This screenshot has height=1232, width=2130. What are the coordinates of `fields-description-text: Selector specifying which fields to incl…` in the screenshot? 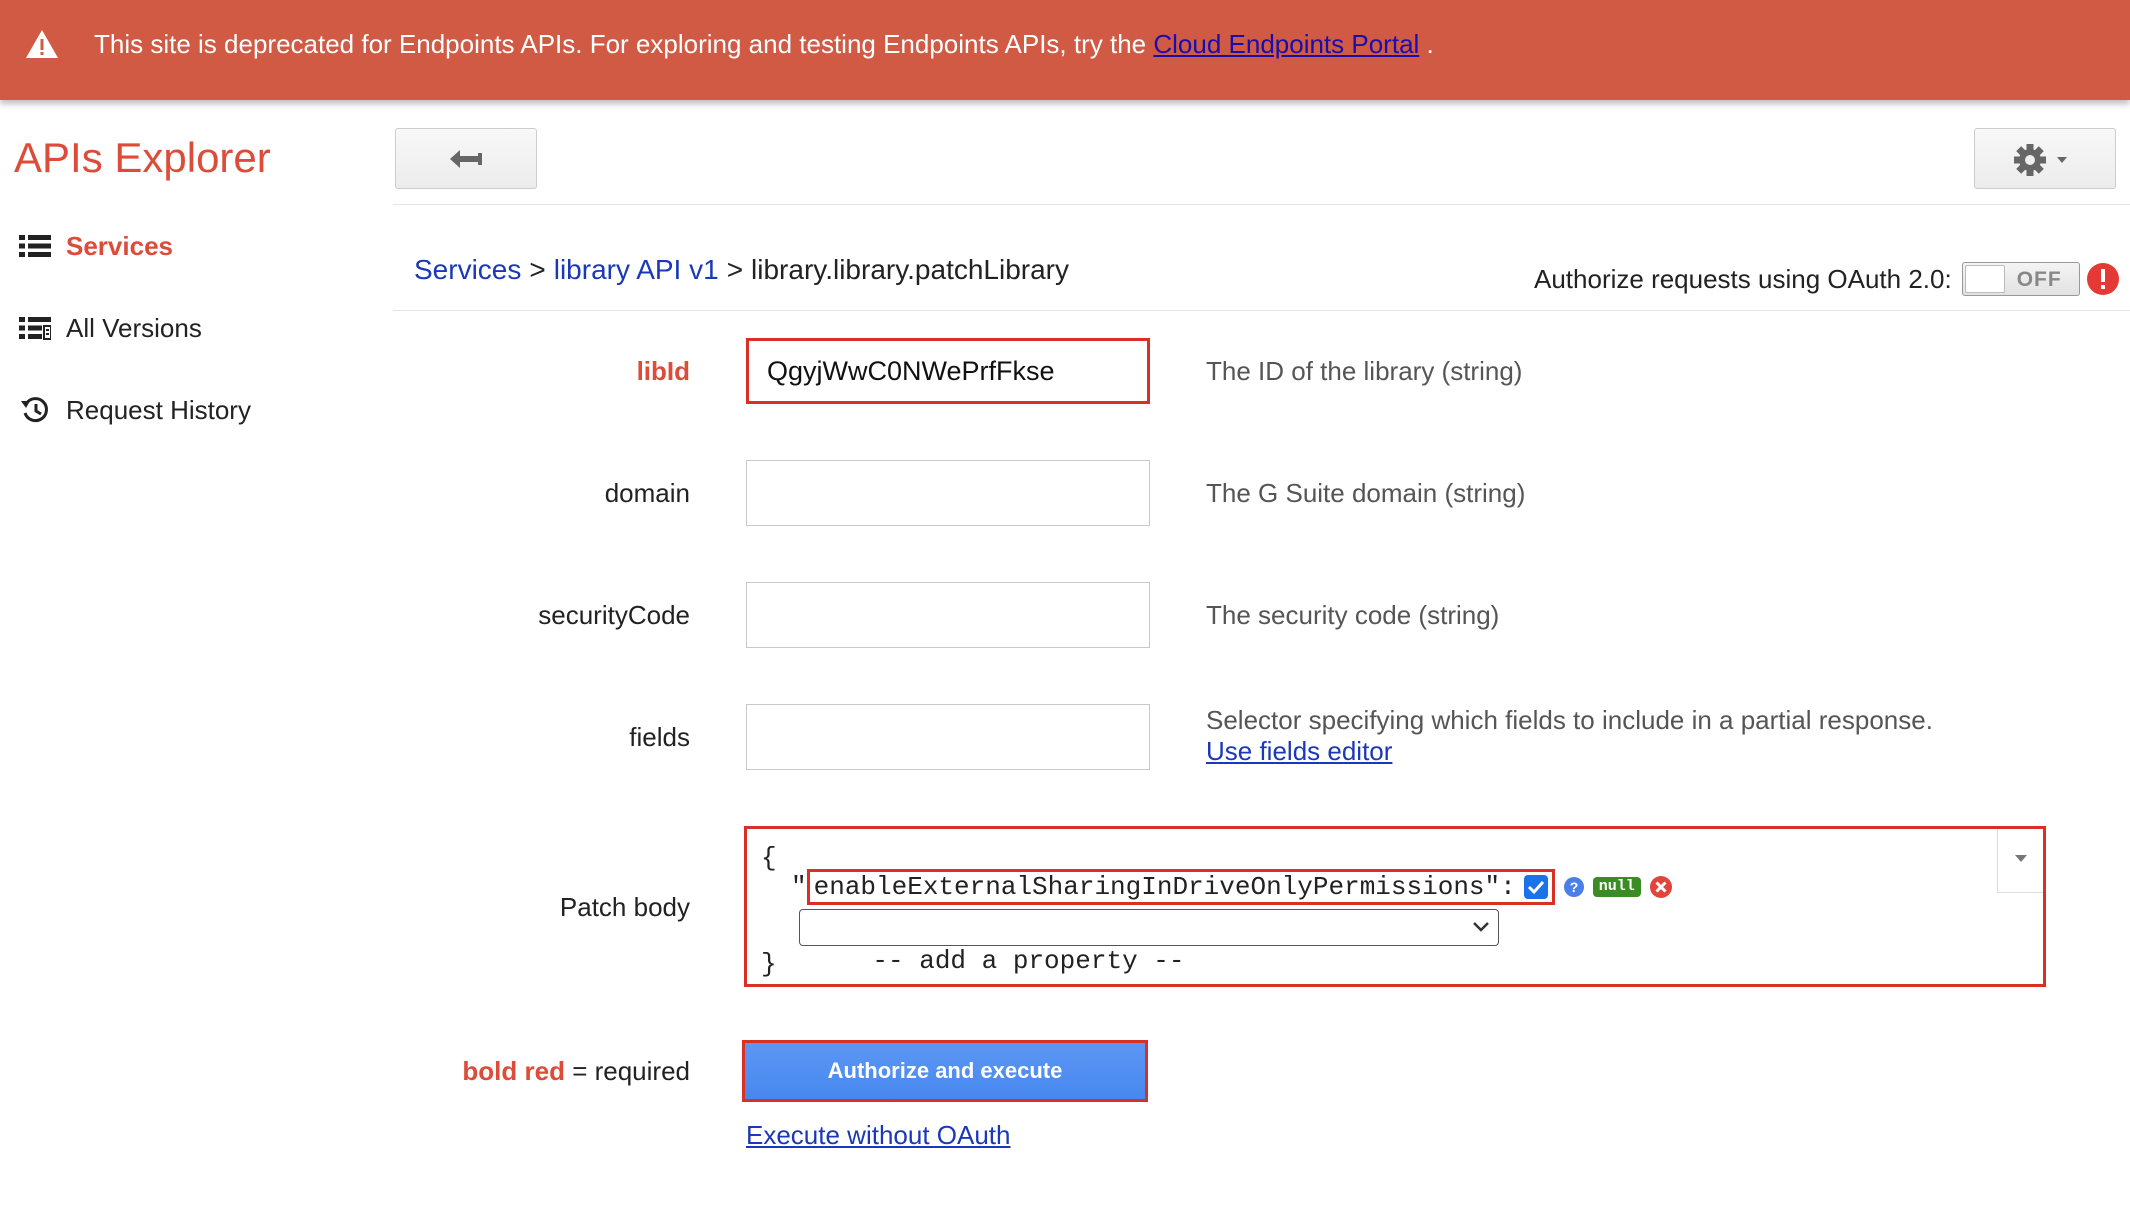 It's located at (1569, 720).